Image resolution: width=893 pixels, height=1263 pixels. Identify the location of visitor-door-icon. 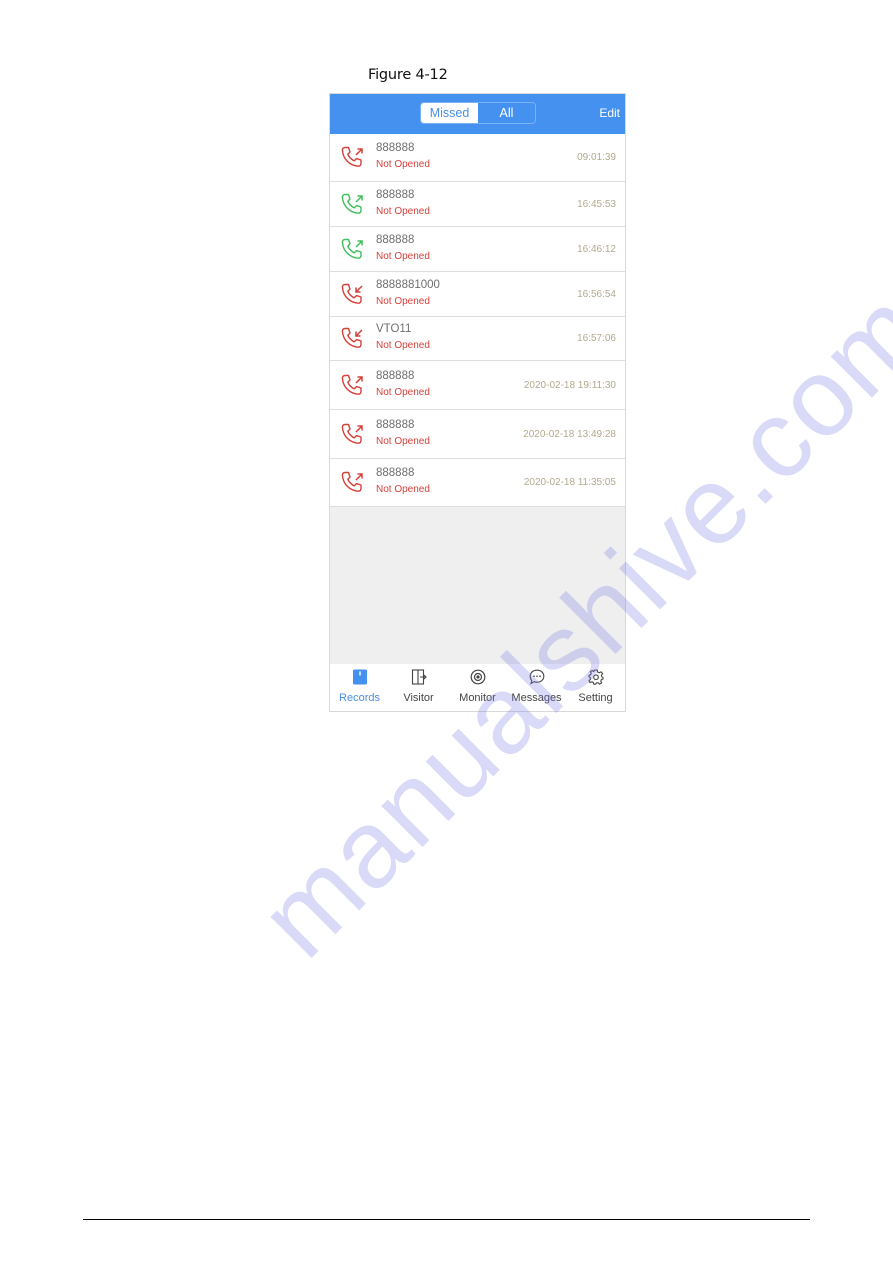
(419, 677).